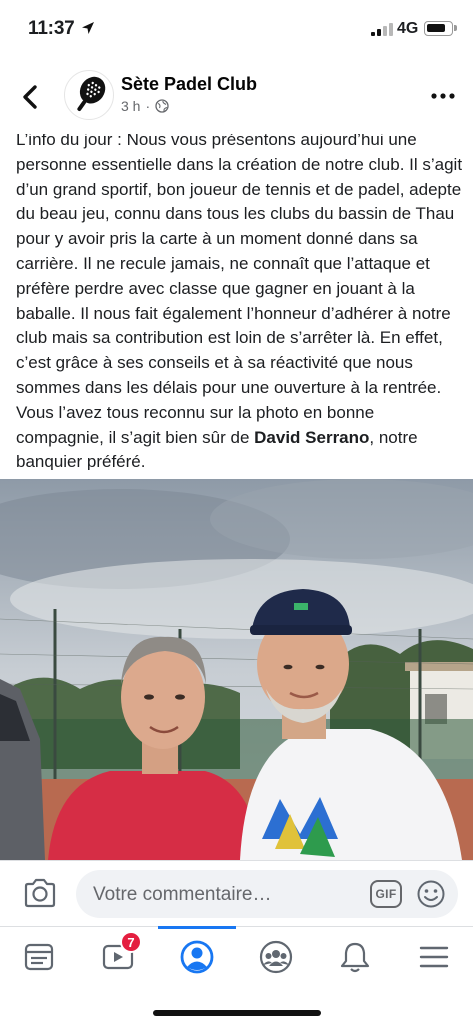  What do you see at coordinates (431, 894) in the screenshot?
I see `emoji-icon` at bounding box center [431, 894].